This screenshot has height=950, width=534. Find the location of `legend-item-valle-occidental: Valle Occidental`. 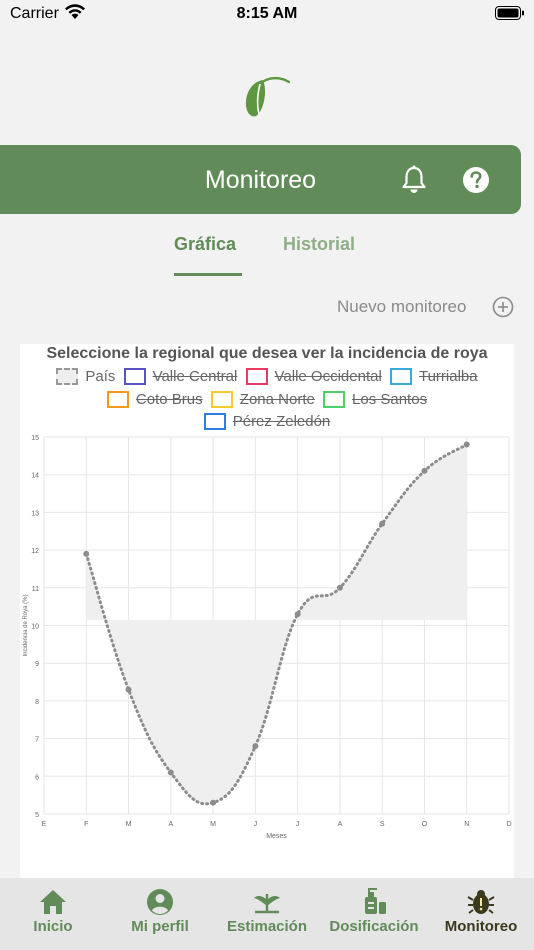

legend-item-valle-occidental: Valle Occidental is located at coordinates (313, 376).